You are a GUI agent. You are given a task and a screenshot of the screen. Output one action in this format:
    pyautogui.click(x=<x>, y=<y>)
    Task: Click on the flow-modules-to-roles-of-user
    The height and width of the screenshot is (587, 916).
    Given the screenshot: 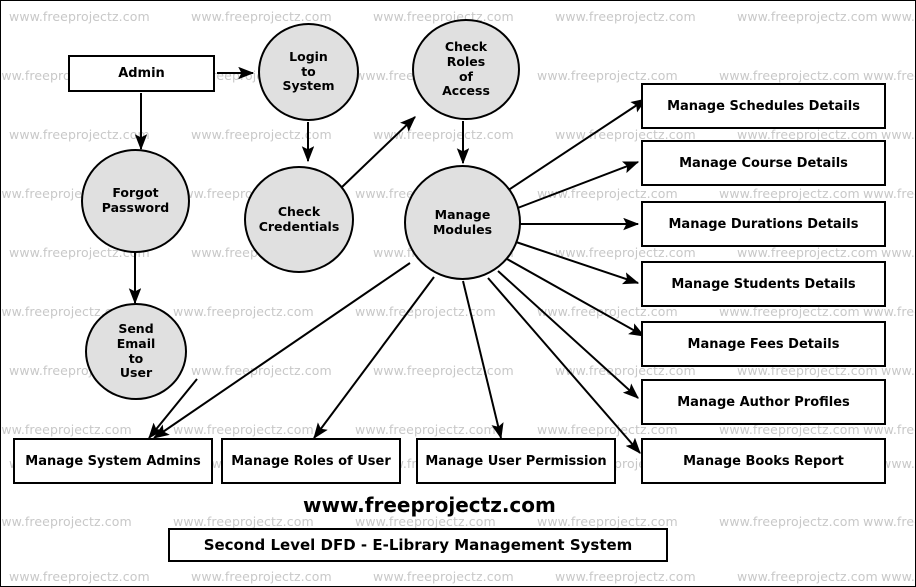 What is the action you would take?
    pyautogui.click(x=374, y=357)
    